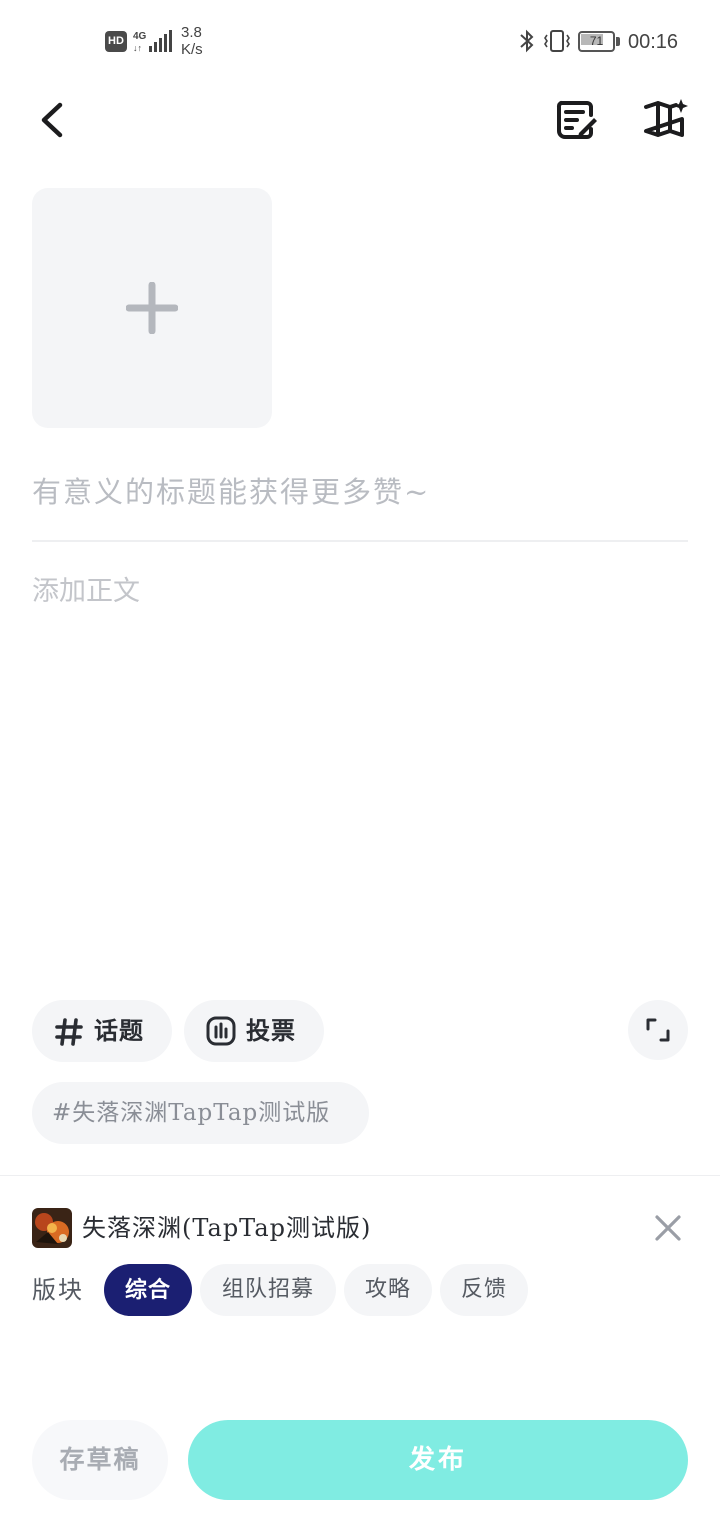  Describe the element at coordinates (221, 1031) in the screenshot. I see `vote-chart-icon` at that location.